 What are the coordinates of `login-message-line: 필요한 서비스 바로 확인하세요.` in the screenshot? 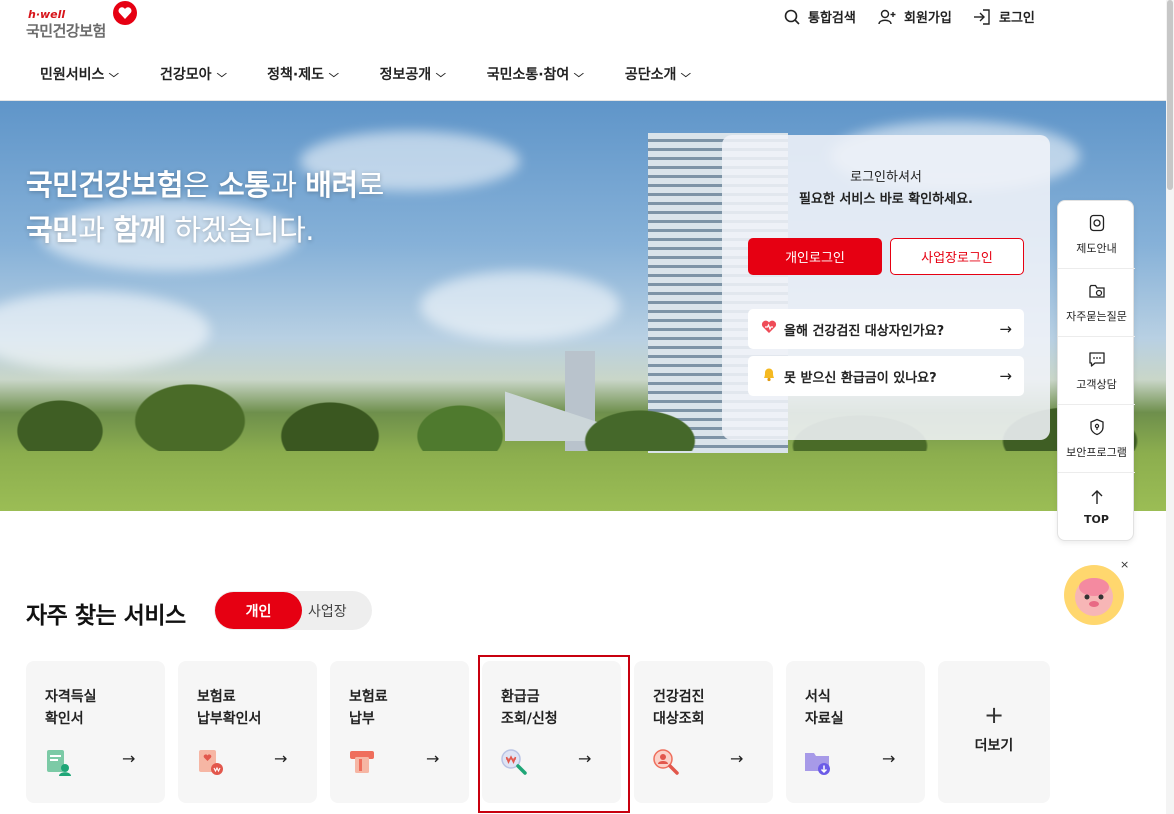 It's located at (886, 199).